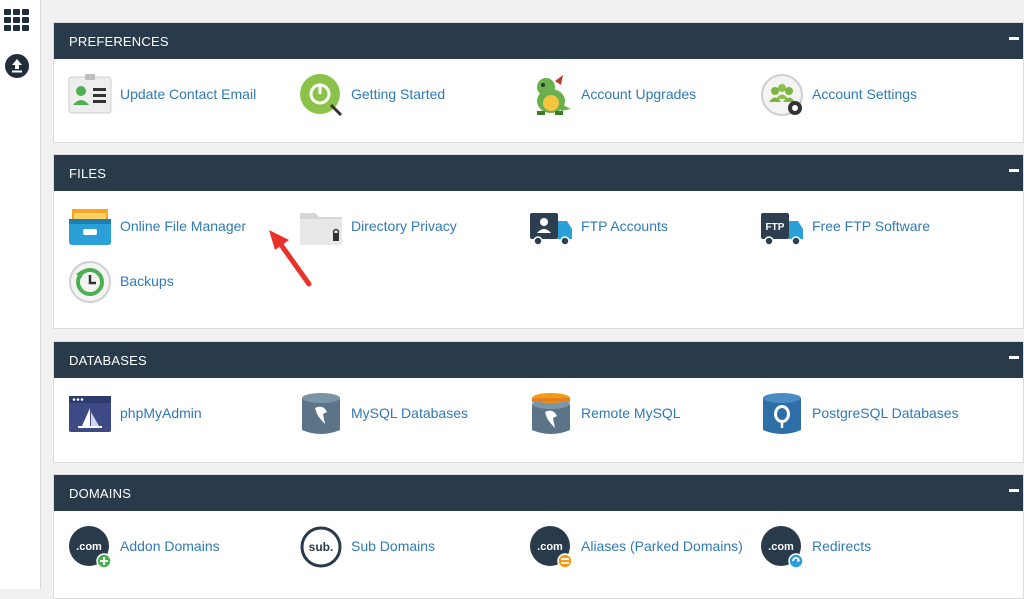 Image resolution: width=1024 pixels, height=599 pixels. I want to click on item-remote-mysql: Remote MySQL, so click(619, 414).